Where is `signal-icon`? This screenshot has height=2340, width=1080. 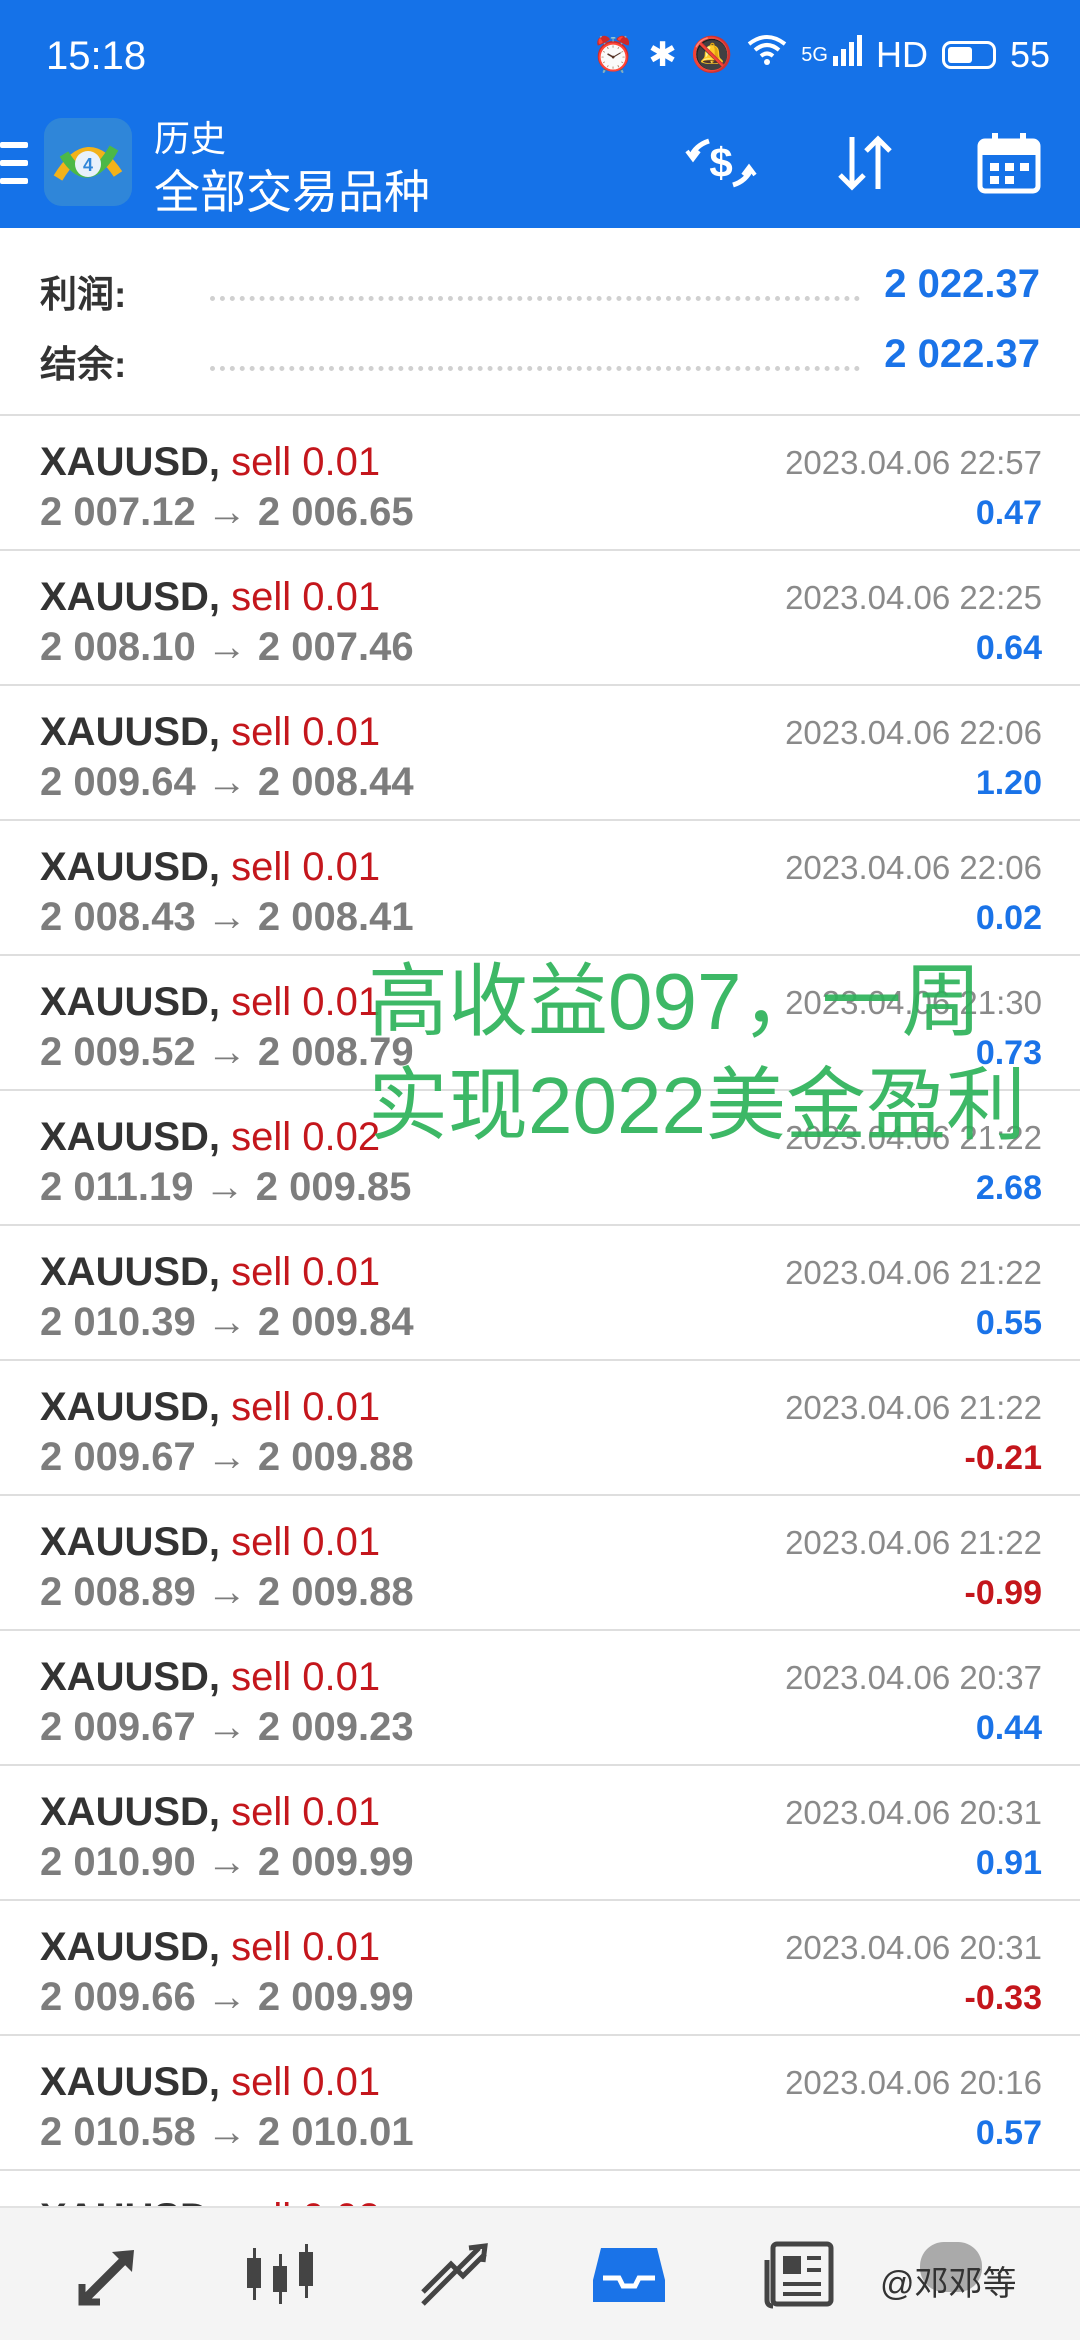 signal-icon is located at coordinates (847, 55).